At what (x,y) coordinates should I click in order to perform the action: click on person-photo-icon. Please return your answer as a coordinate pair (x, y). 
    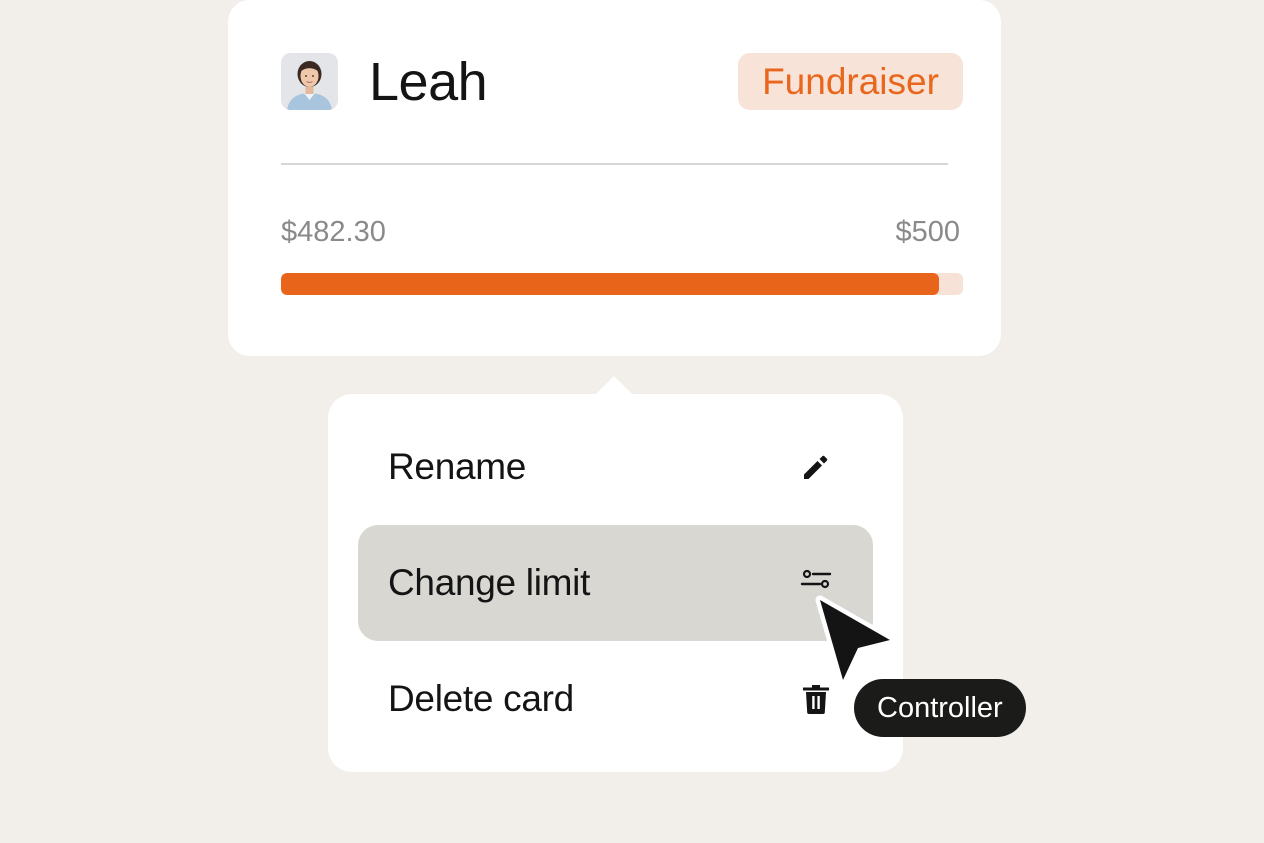
    Looking at the image, I should click on (309, 81).